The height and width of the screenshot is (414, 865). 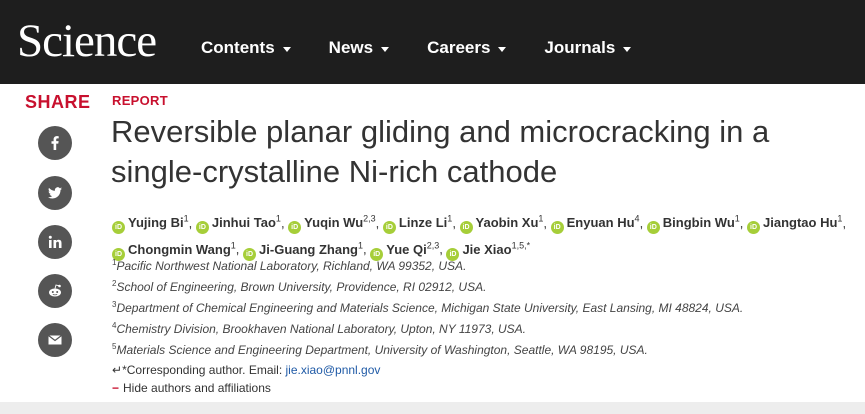 I want to click on author-link: iD Yue Qi2,3, so click(x=405, y=250).